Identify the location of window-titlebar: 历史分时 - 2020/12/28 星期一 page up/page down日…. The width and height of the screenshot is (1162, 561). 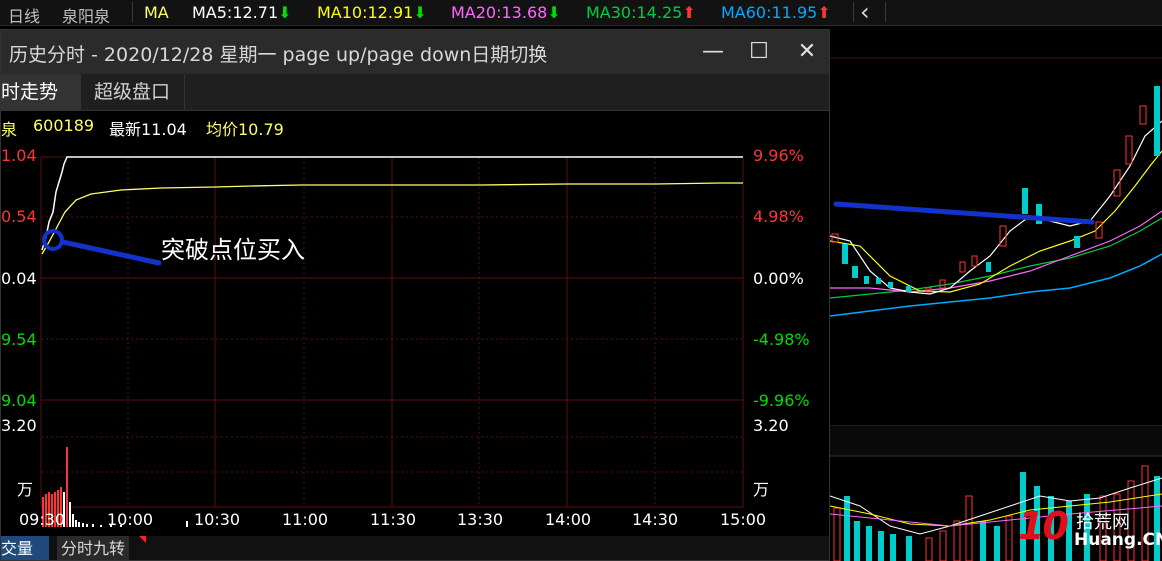
(415, 52).